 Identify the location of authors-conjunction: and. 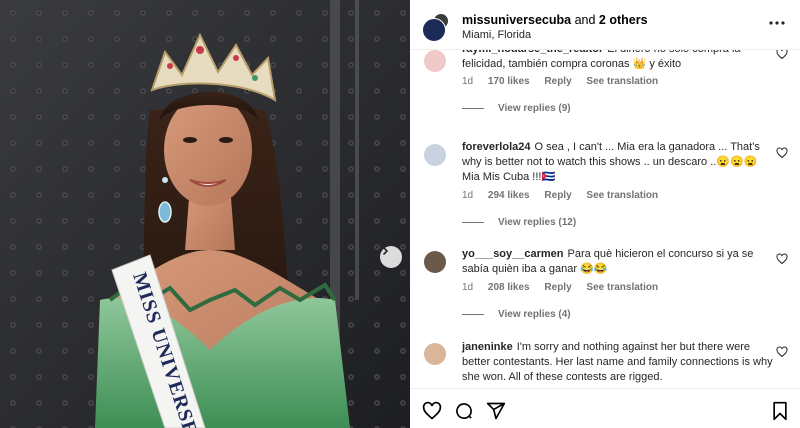
(585, 20).